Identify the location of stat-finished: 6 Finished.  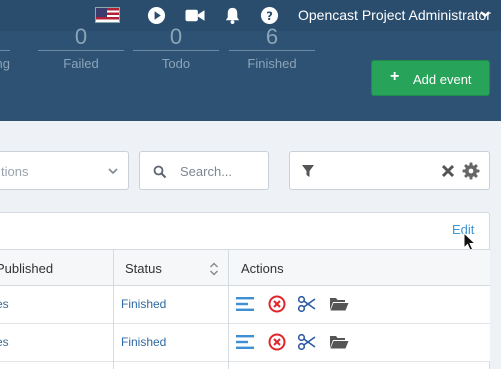
(272, 50).